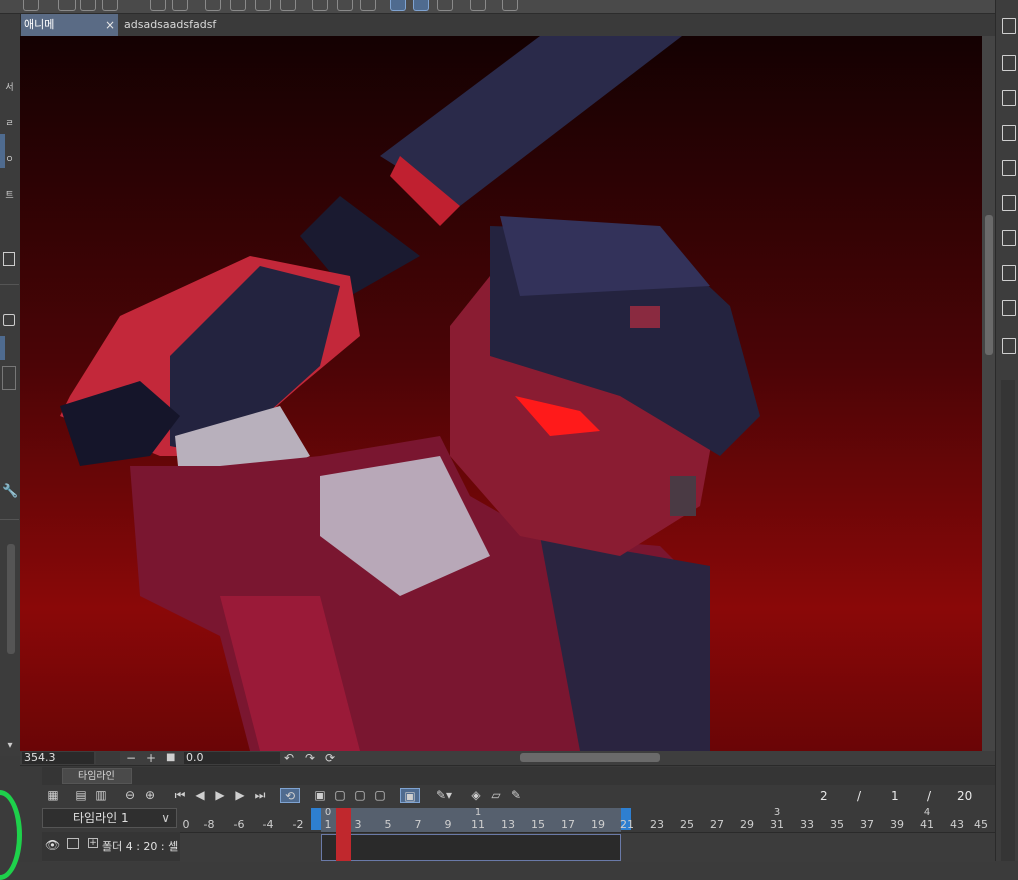 The width and height of the screenshot is (1018, 880). Describe the element at coordinates (255, 758) in the screenshot. I see `rotation-slider` at that location.